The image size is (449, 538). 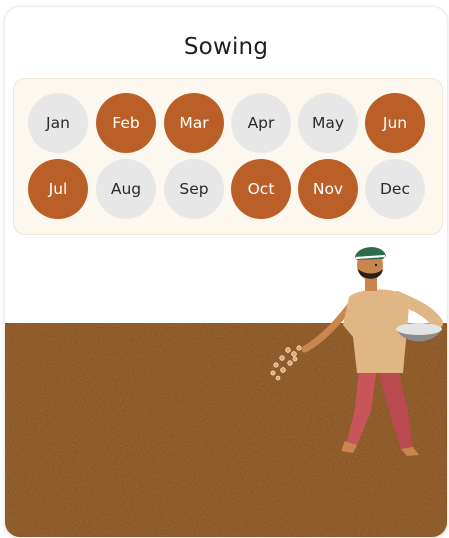 What do you see at coordinates (126, 189) in the screenshot?
I see `month-aug: Aug` at bounding box center [126, 189].